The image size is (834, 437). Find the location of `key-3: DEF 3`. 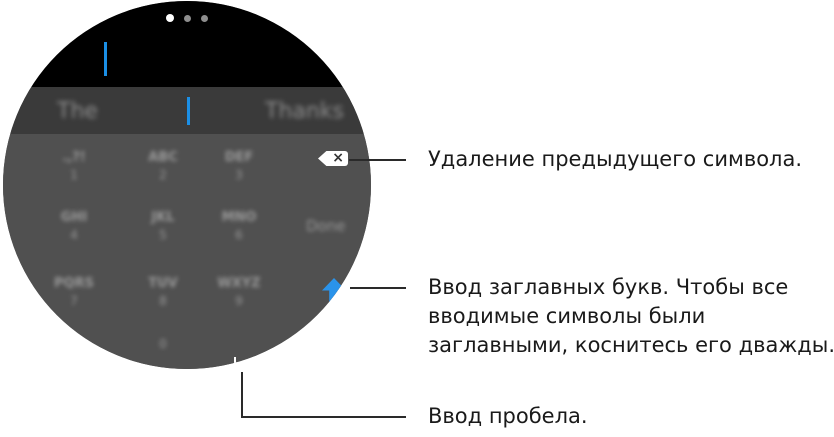

key-3: DEF 3 is located at coordinates (239, 166).